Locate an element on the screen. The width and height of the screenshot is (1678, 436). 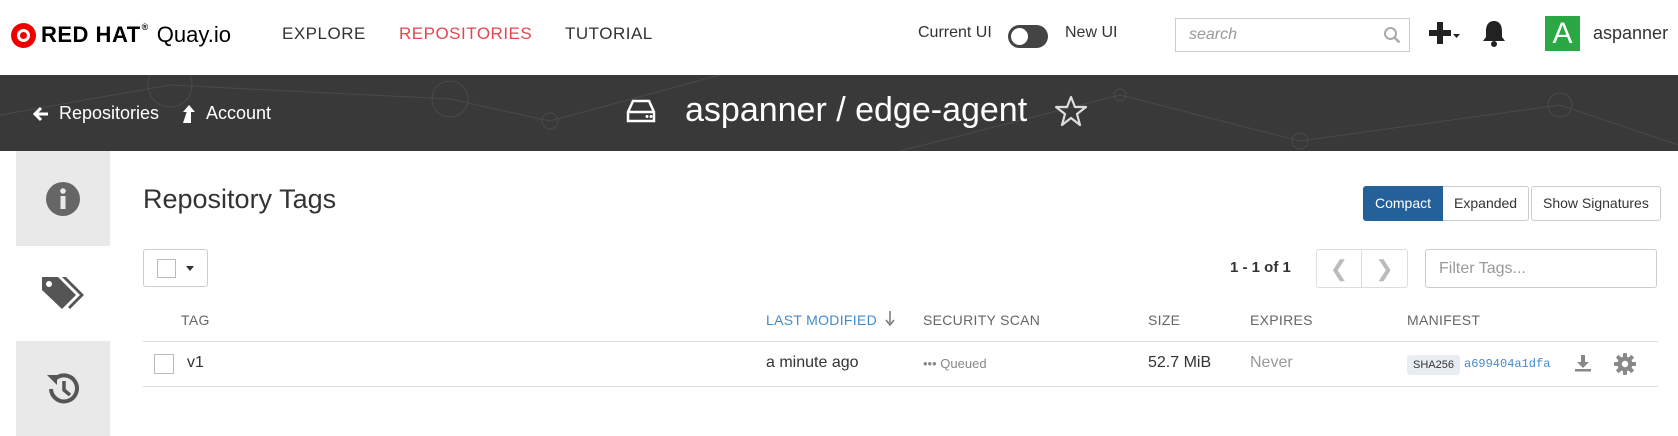
signatures-group: Show Signatures is located at coordinates (1596, 203).